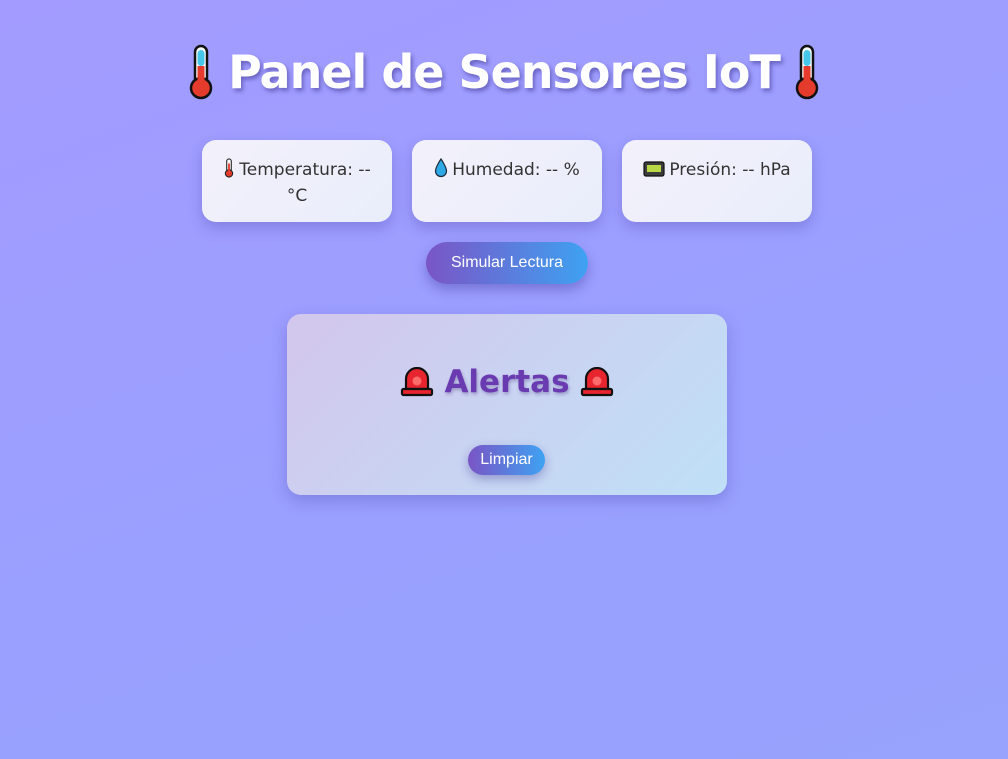 Image resolution: width=1008 pixels, height=759 pixels. I want to click on humidity-reading: Humedad: -- %, so click(516, 170).